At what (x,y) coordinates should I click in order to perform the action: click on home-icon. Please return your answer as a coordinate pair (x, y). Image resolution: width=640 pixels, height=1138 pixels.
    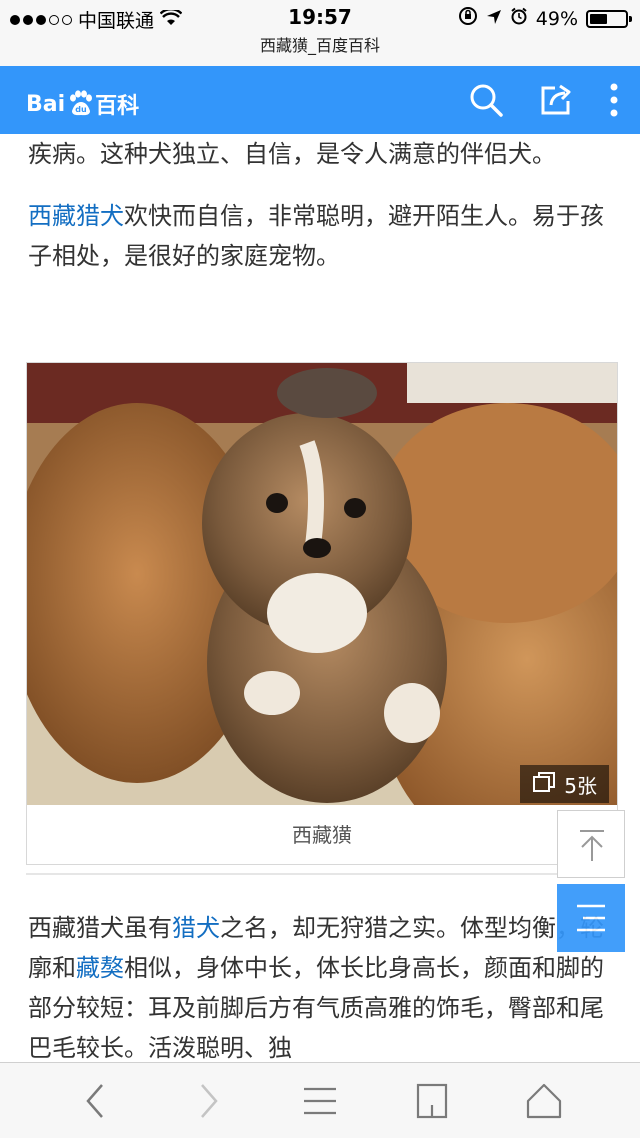
    Looking at the image, I should click on (544, 1101).